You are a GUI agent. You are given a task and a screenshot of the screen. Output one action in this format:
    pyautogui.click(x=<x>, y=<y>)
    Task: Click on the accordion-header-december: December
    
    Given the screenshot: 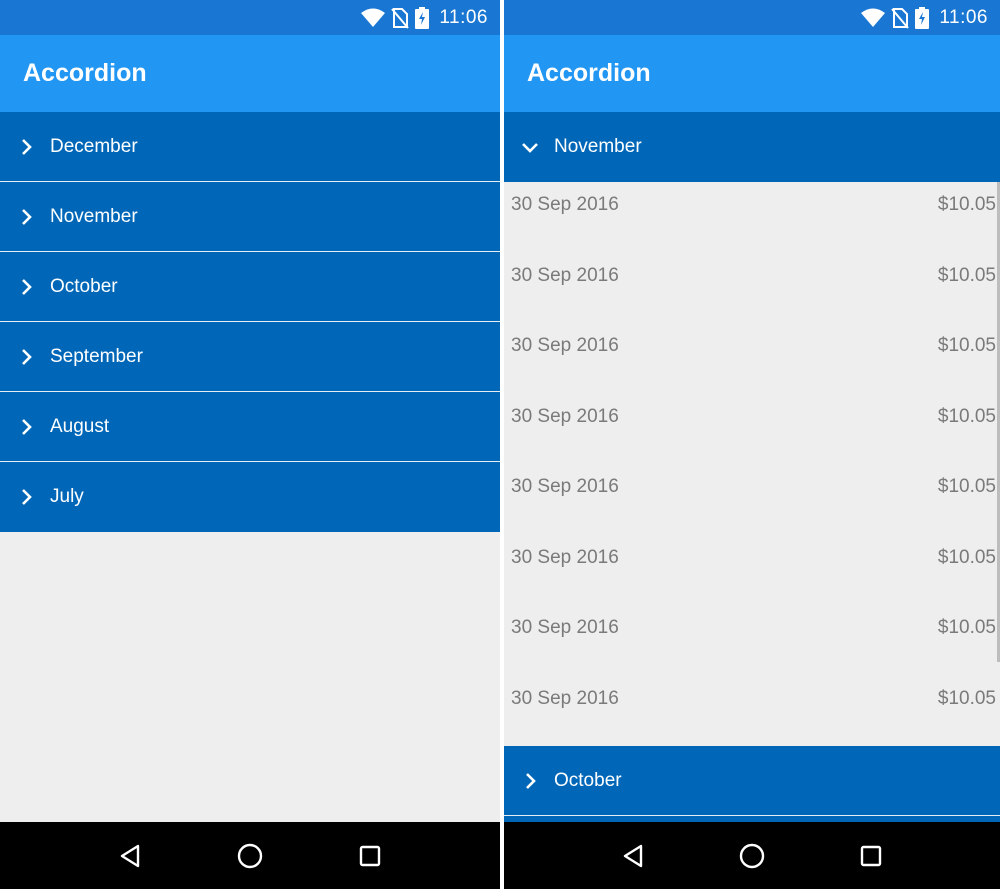 What is the action you would take?
    pyautogui.click(x=250, y=147)
    